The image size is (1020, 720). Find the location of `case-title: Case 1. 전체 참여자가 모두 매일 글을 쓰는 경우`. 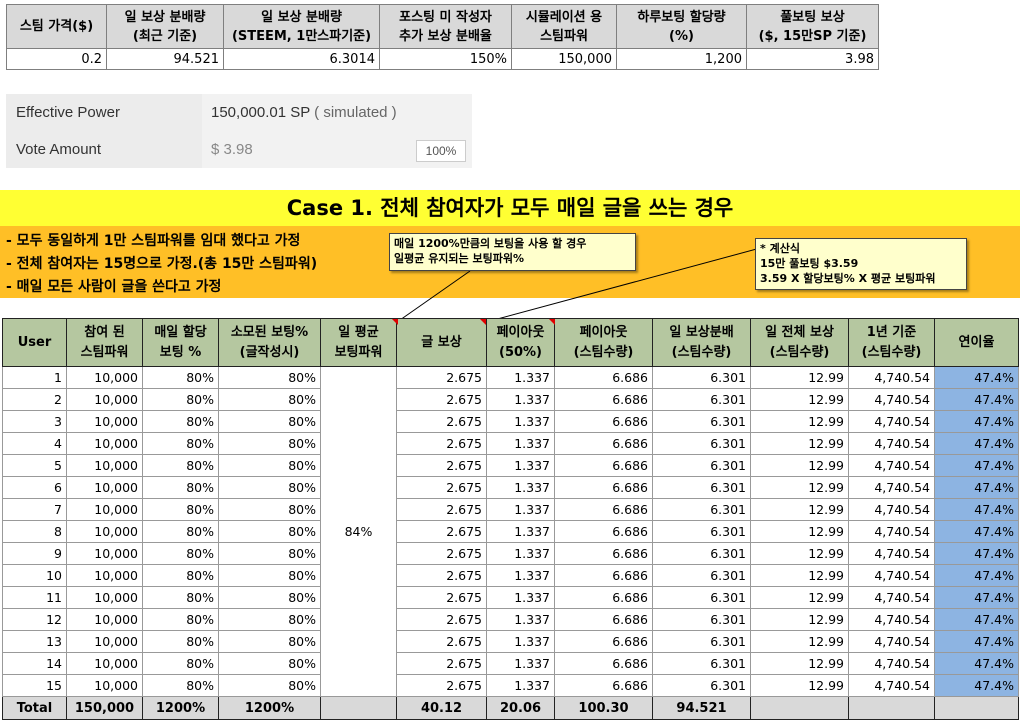

case-title: Case 1. 전체 참여자가 모두 매일 글을 쓰는 경우 is located at coordinates (510, 208).